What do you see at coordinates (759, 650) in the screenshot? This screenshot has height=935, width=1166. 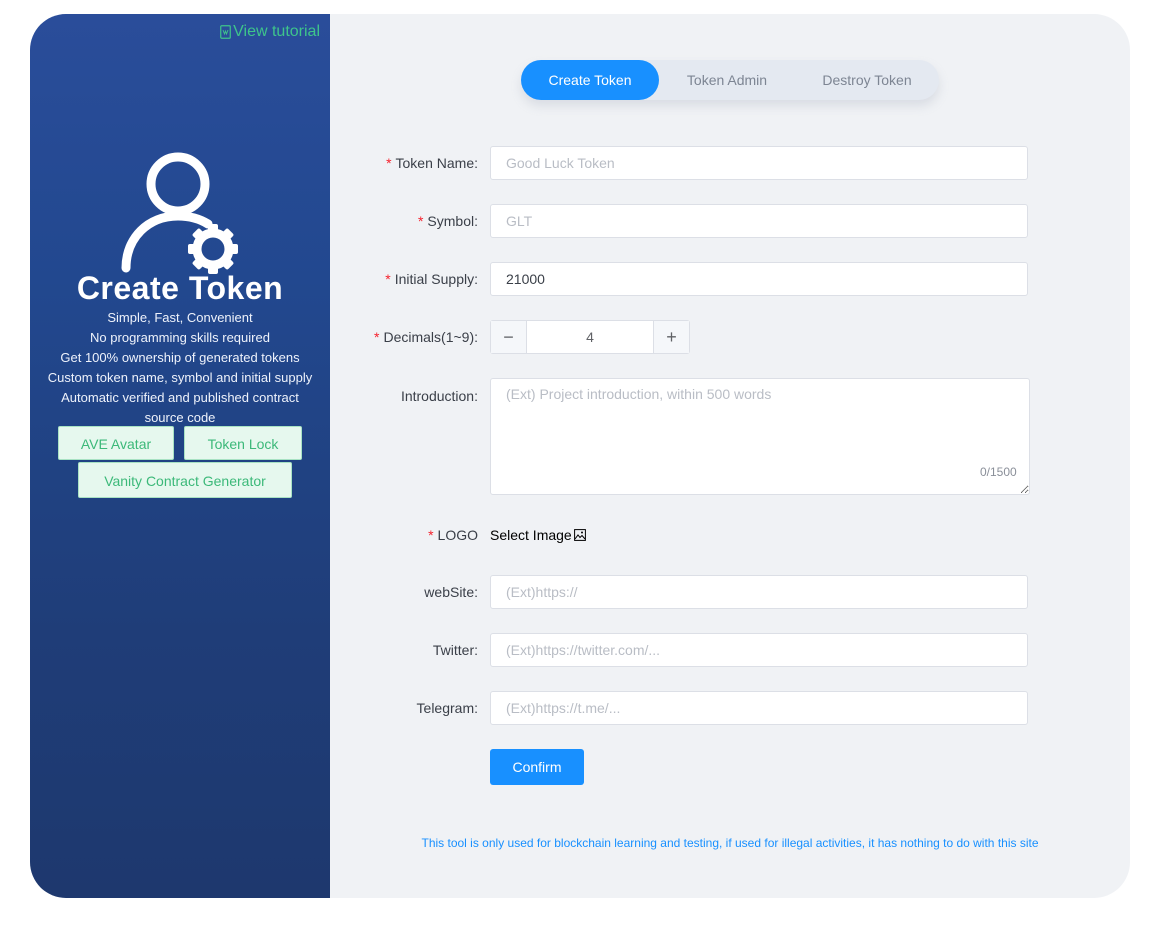 I see `twitter-input` at bounding box center [759, 650].